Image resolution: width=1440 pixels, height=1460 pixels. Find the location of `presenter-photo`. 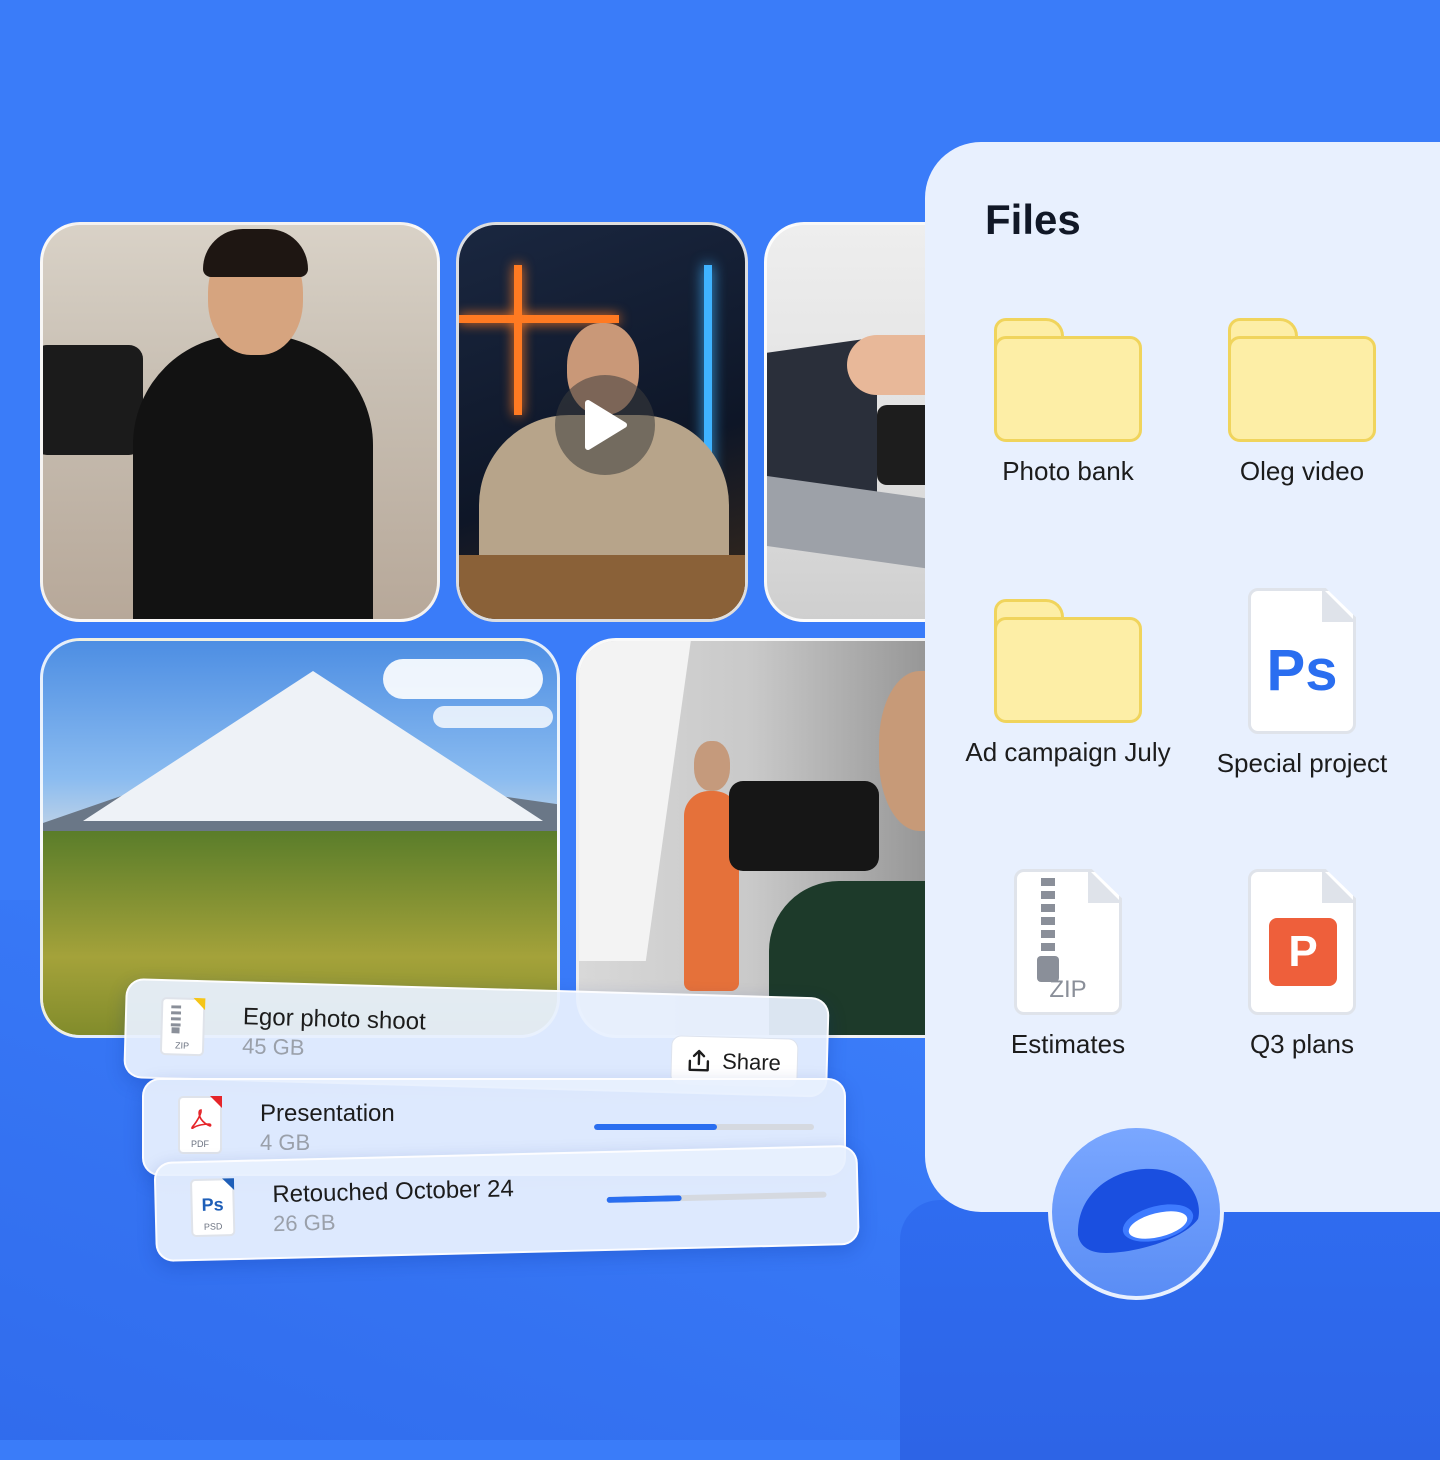

presenter-photo is located at coordinates (240, 422).